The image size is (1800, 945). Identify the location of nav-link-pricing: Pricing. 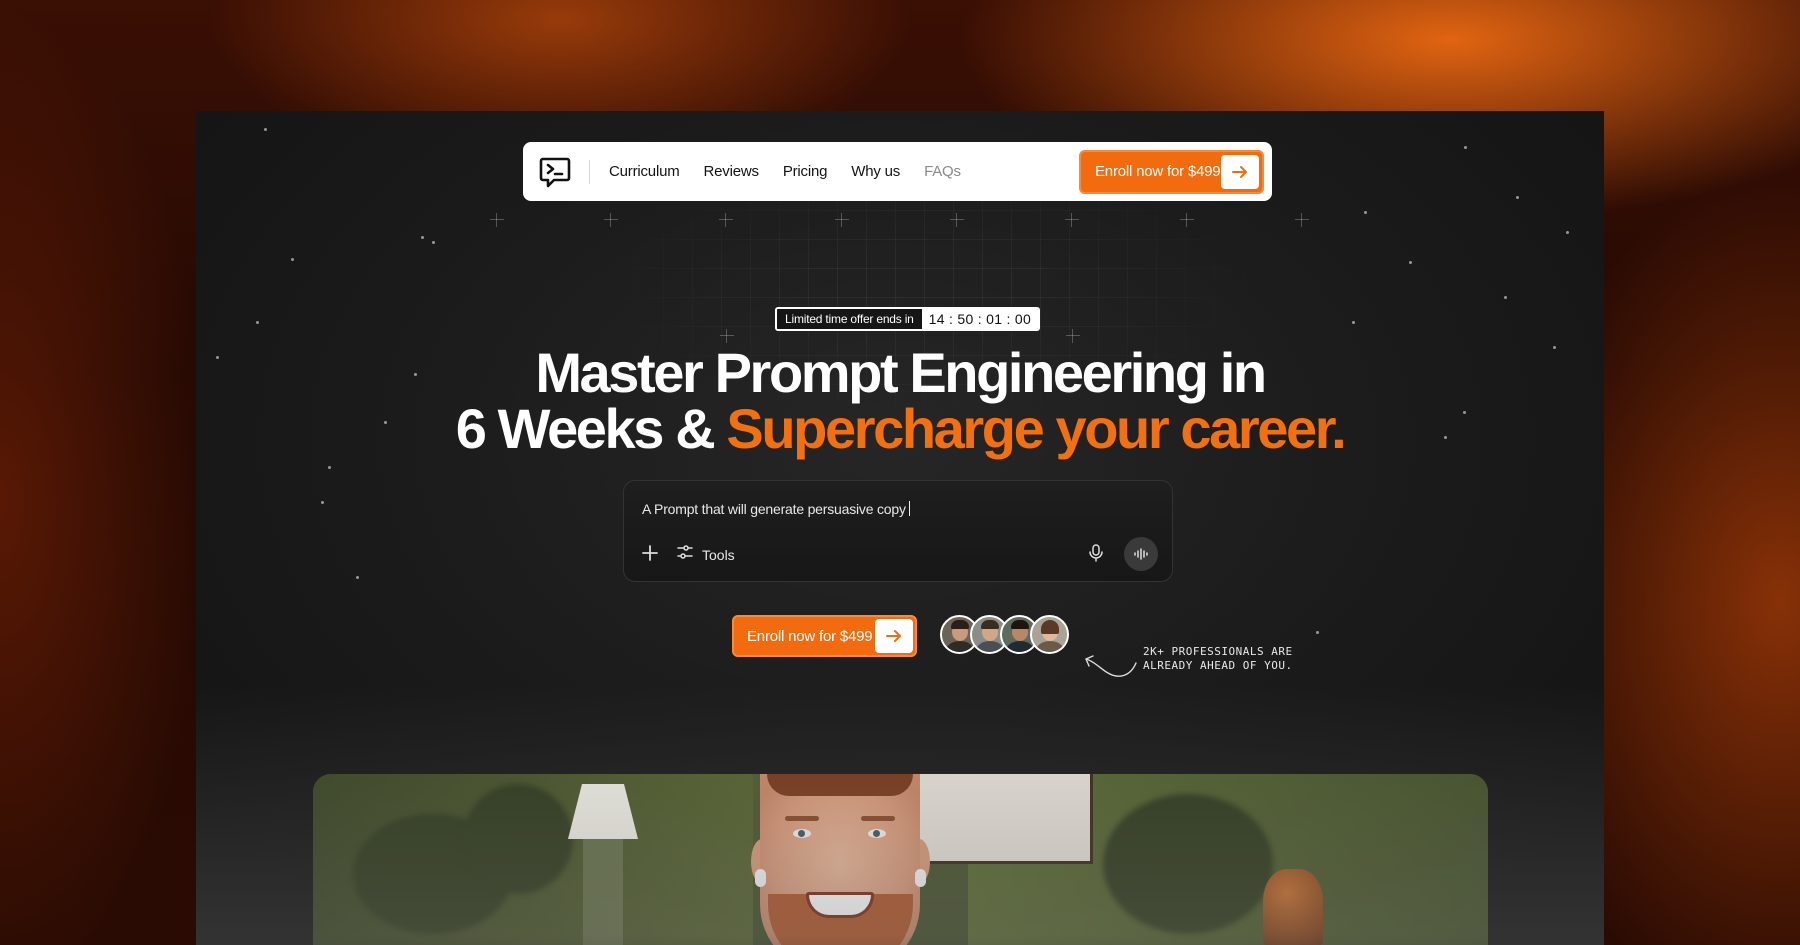
(805, 171).